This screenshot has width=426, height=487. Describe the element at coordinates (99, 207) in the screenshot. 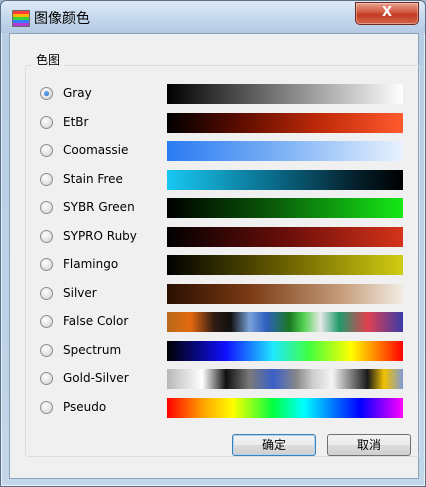

I see `colormap-label: SYBR Green` at that location.